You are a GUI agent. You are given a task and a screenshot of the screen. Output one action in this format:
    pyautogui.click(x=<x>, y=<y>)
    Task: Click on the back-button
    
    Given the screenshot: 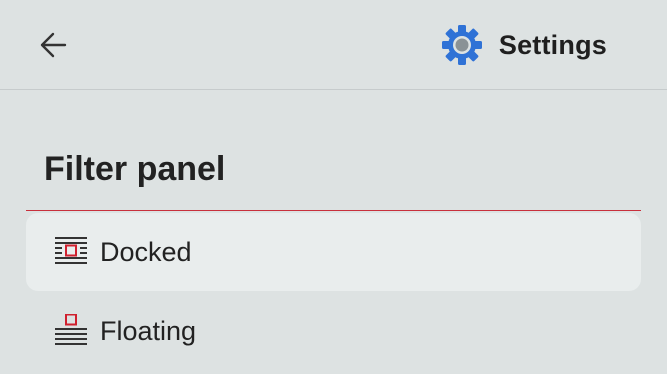 What is the action you would take?
    pyautogui.click(x=54, y=45)
    